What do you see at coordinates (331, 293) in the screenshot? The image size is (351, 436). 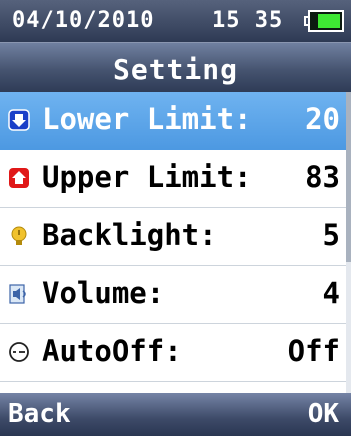 I see `setting-value: 4` at bounding box center [331, 293].